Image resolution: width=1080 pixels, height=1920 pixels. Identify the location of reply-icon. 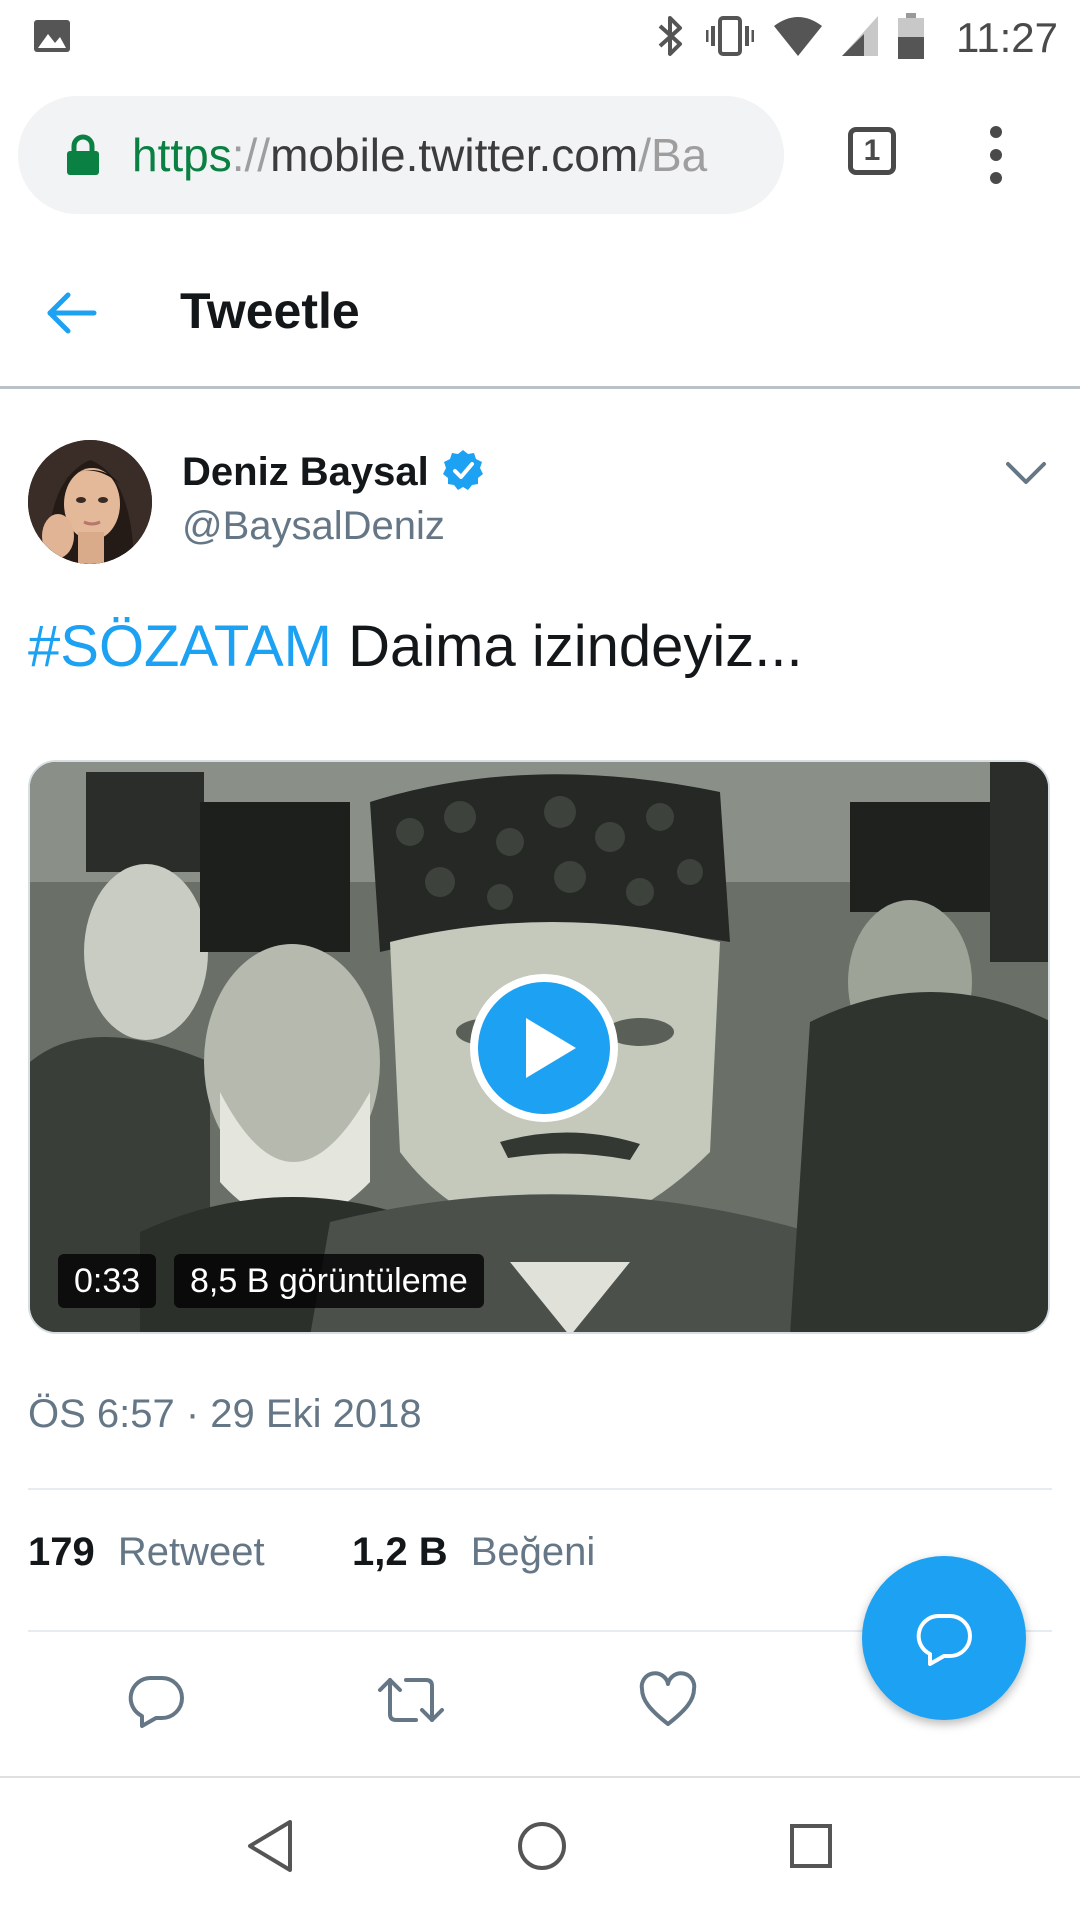
(156, 1702).